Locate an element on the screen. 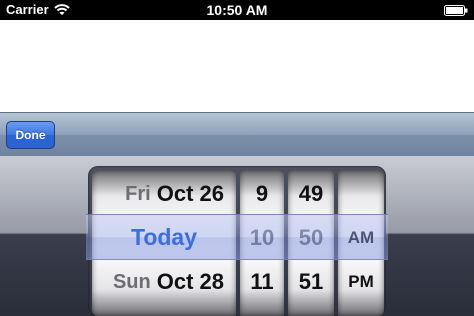 The width and height of the screenshot is (474, 316). date-row: Fri Oct 26 is located at coordinates (164, 194).